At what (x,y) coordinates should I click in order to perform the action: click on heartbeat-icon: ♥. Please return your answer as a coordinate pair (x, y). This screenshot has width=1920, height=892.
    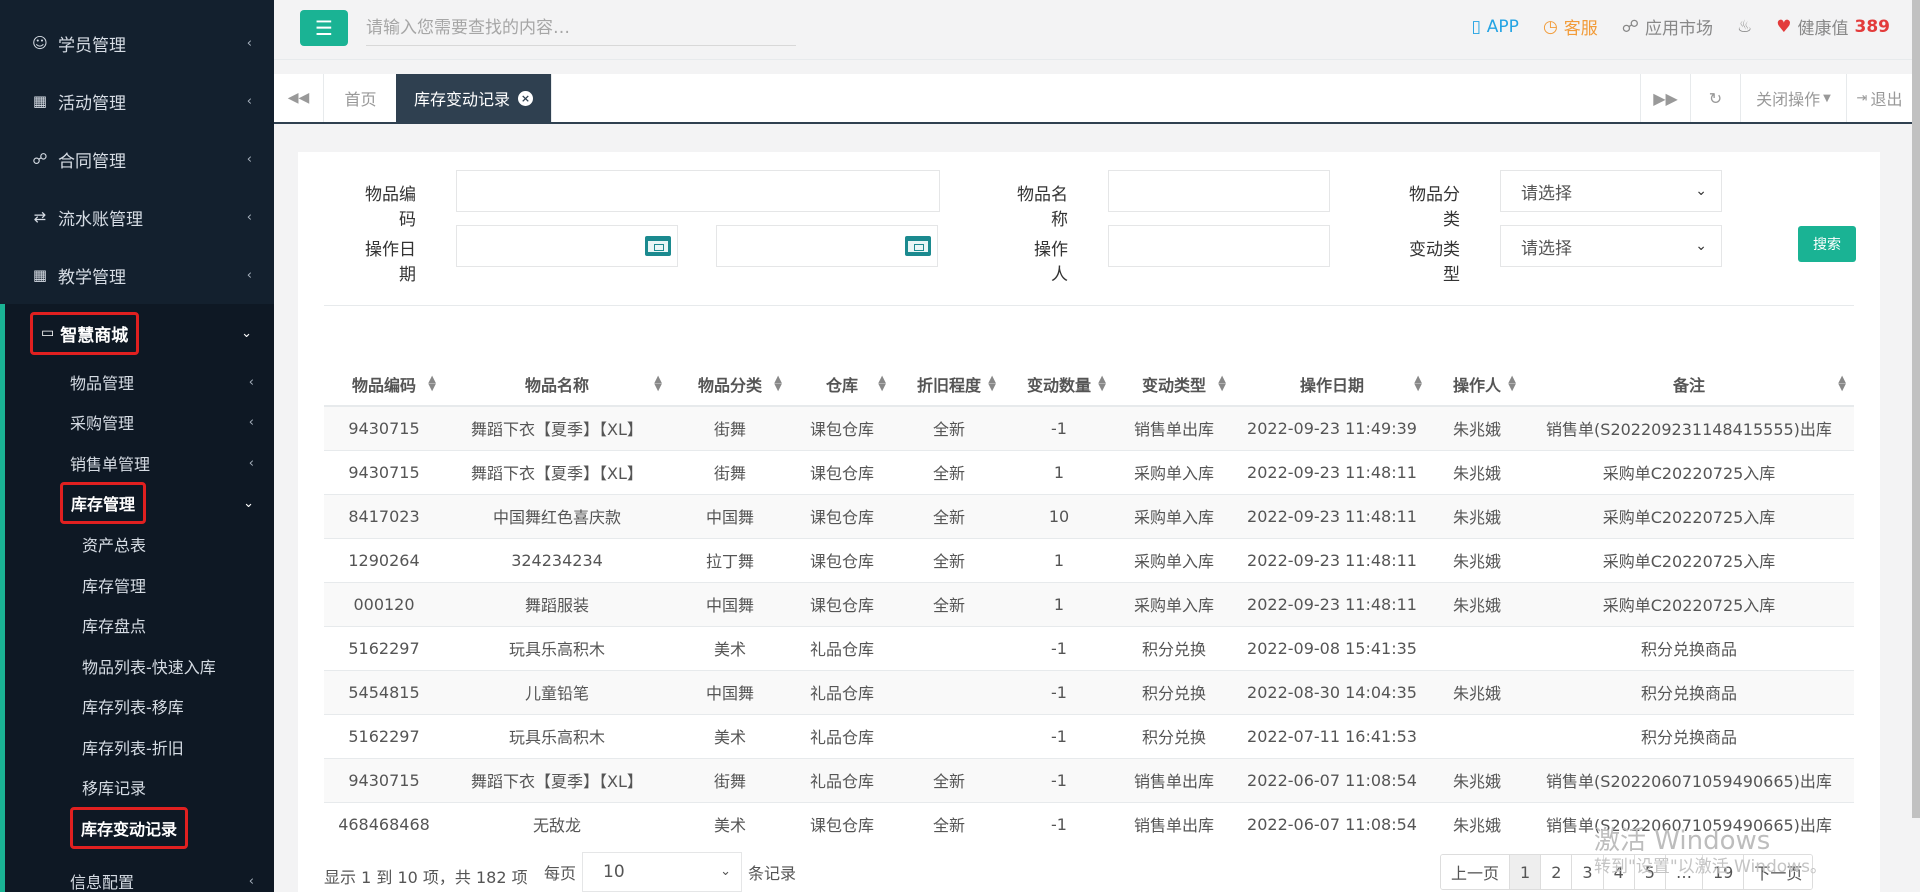
    Looking at the image, I should click on (1784, 26).